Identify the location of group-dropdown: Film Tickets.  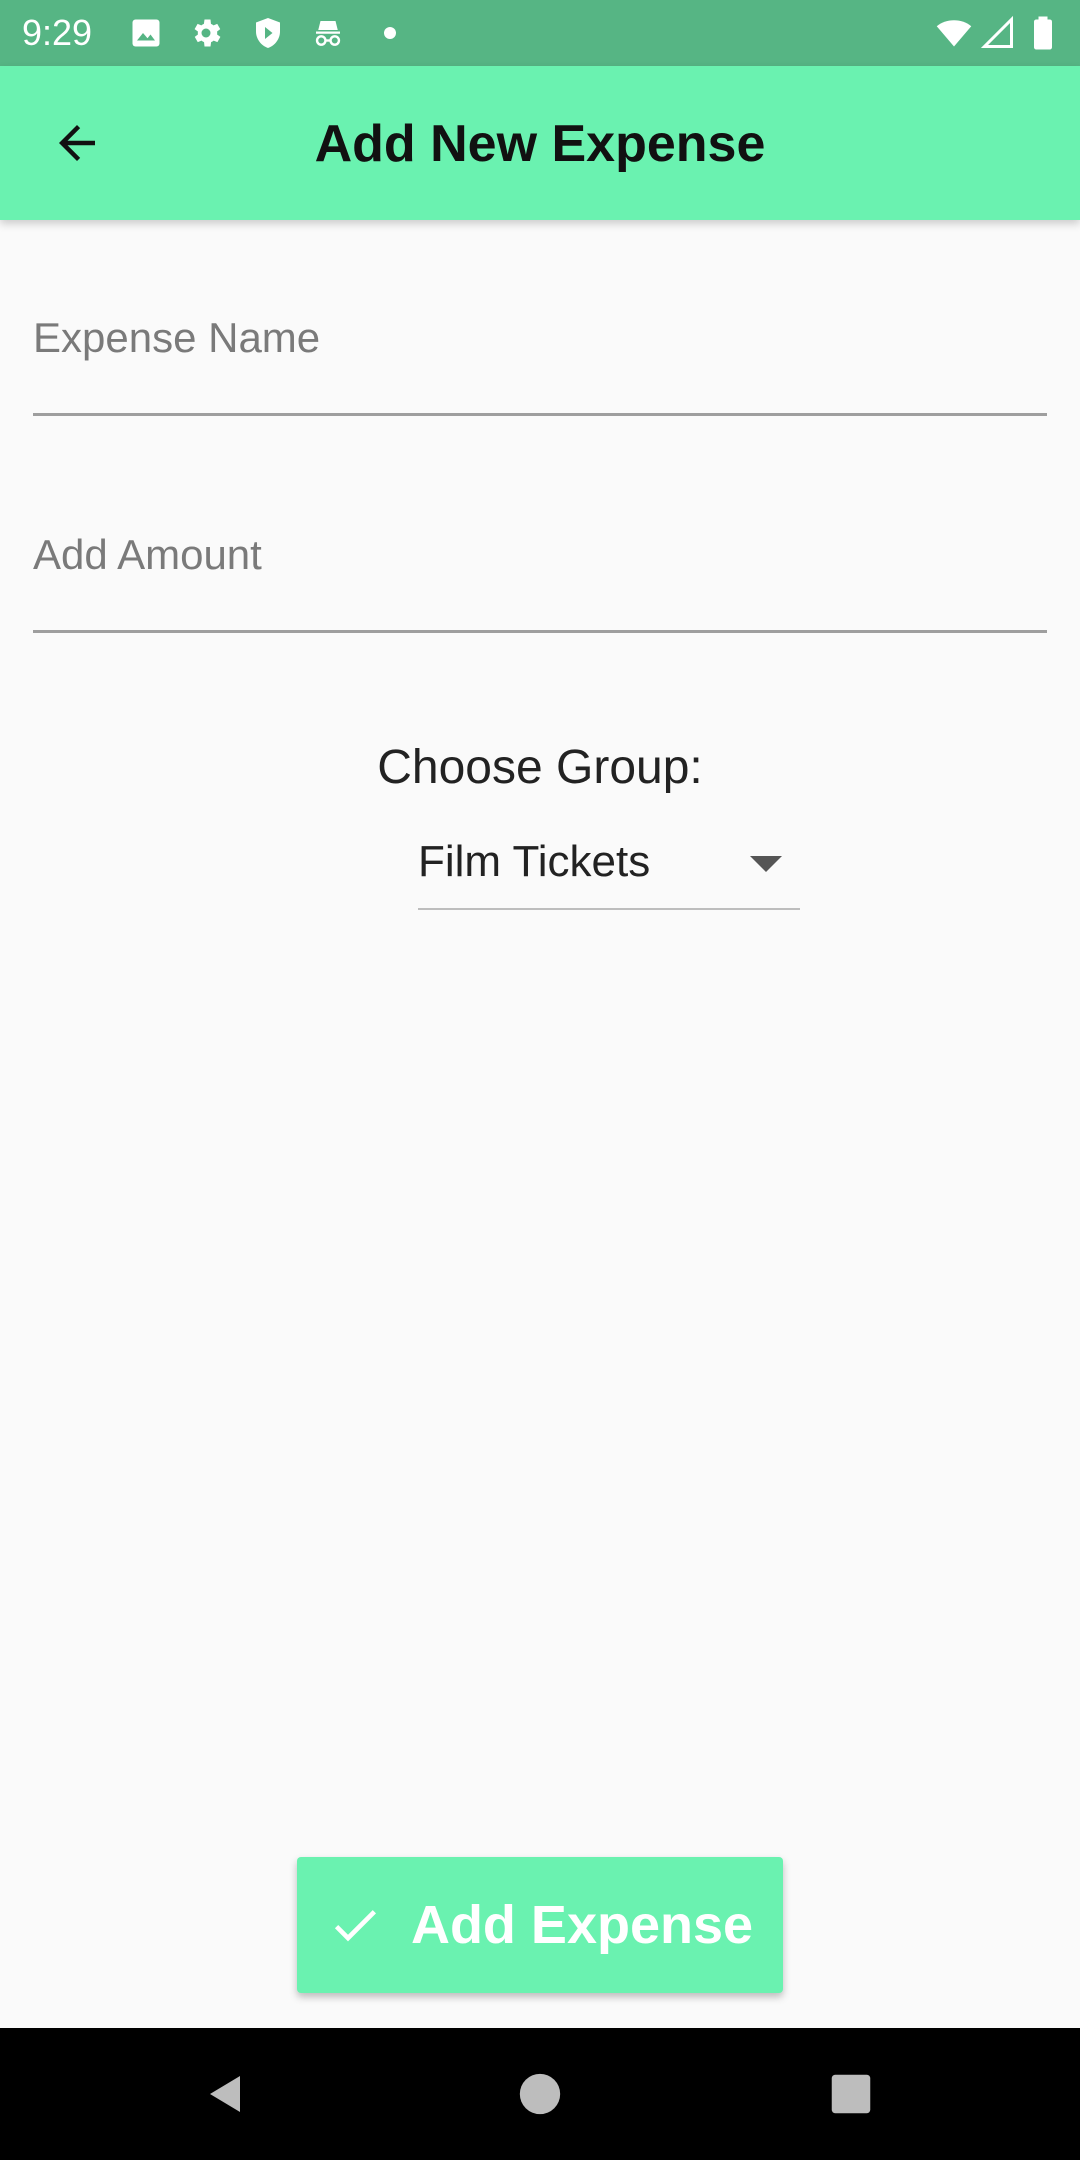
(609, 870).